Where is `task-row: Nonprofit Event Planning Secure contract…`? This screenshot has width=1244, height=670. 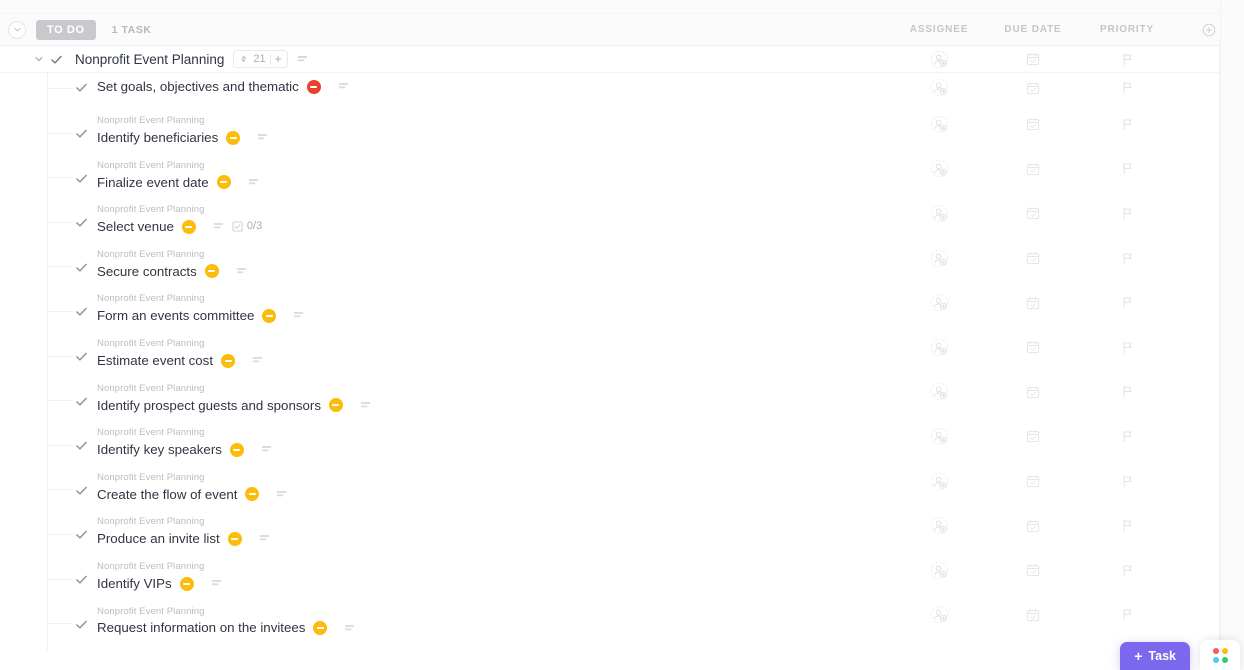
task-row: Nonprofit Event Planning Secure contract… is located at coordinates (622, 258).